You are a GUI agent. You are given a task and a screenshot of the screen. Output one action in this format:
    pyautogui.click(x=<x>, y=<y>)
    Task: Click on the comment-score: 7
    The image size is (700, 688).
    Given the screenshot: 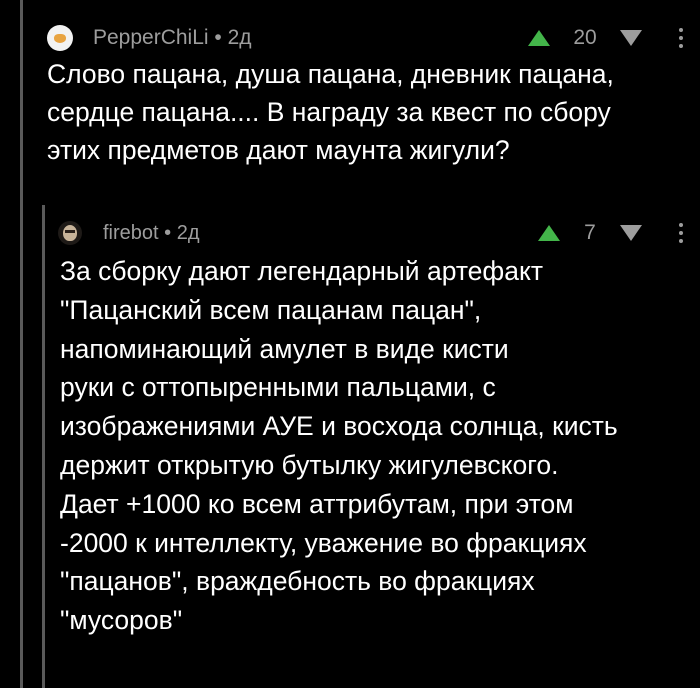 What is the action you would take?
    pyautogui.click(x=590, y=232)
    